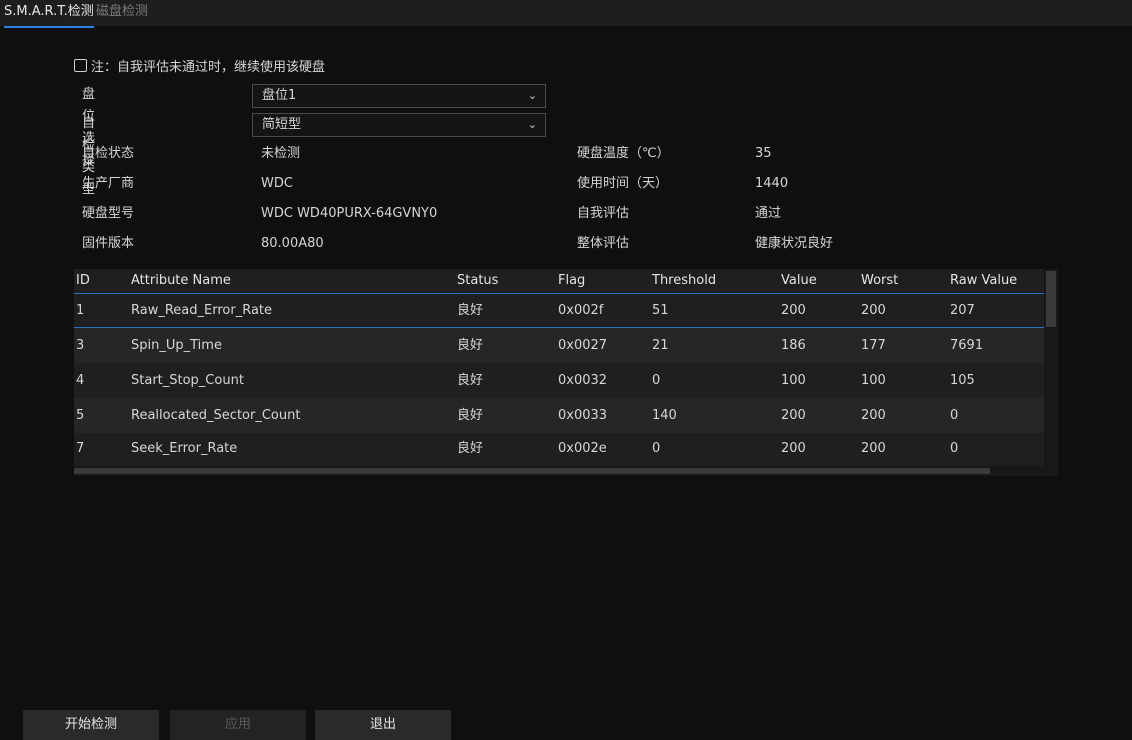 Image resolution: width=1132 pixels, height=740 pixels. I want to click on cell-value: 186, so click(793, 345).